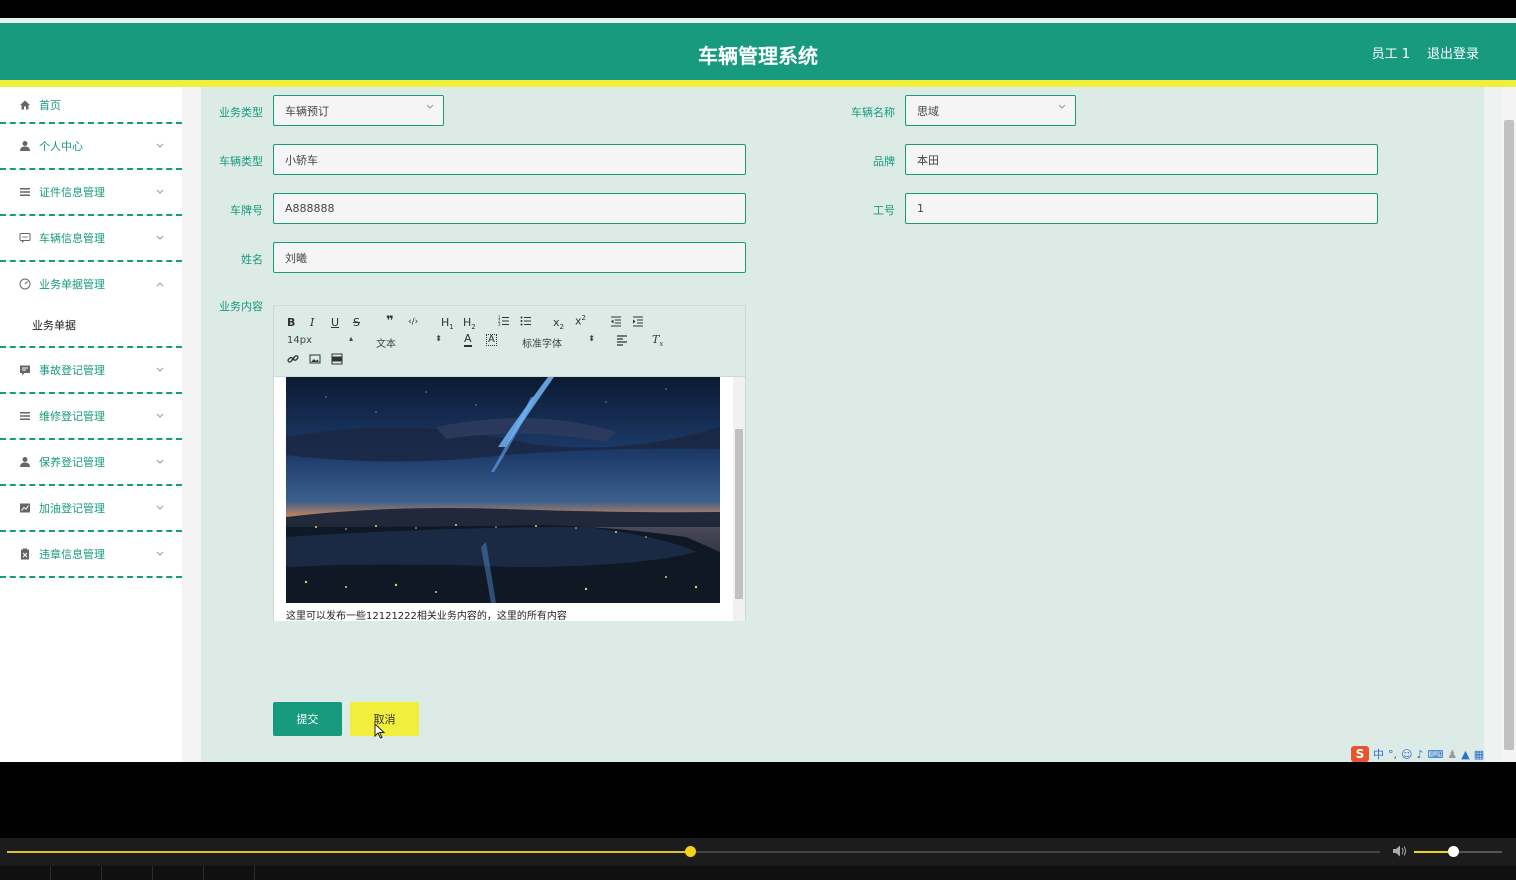 Image resolution: width=1516 pixels, height=880 pixels. I want to click on vehicle-name-select: 思域, so click(990, 110).